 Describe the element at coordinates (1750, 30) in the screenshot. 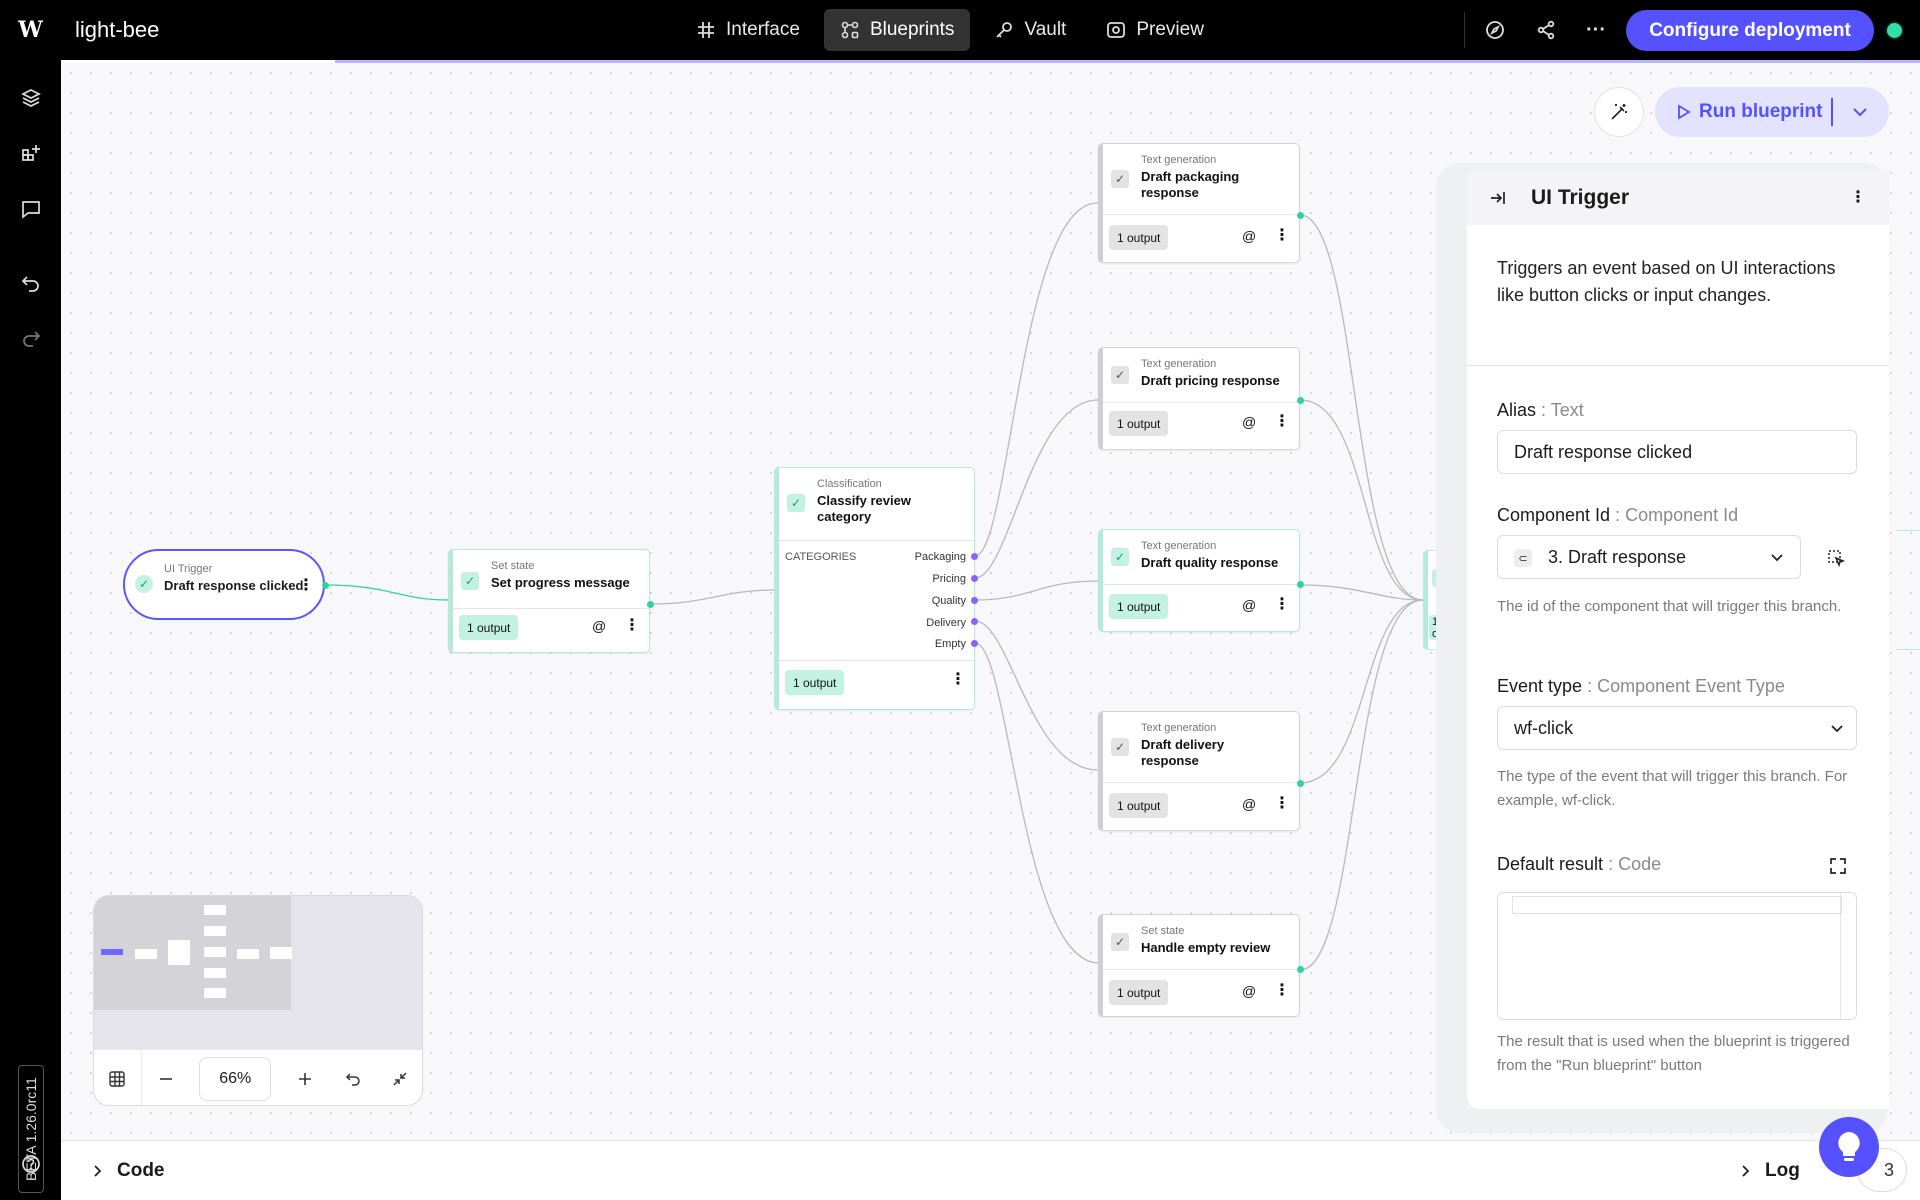

I see `configure-deployment-button: Configure deployment` at that location.